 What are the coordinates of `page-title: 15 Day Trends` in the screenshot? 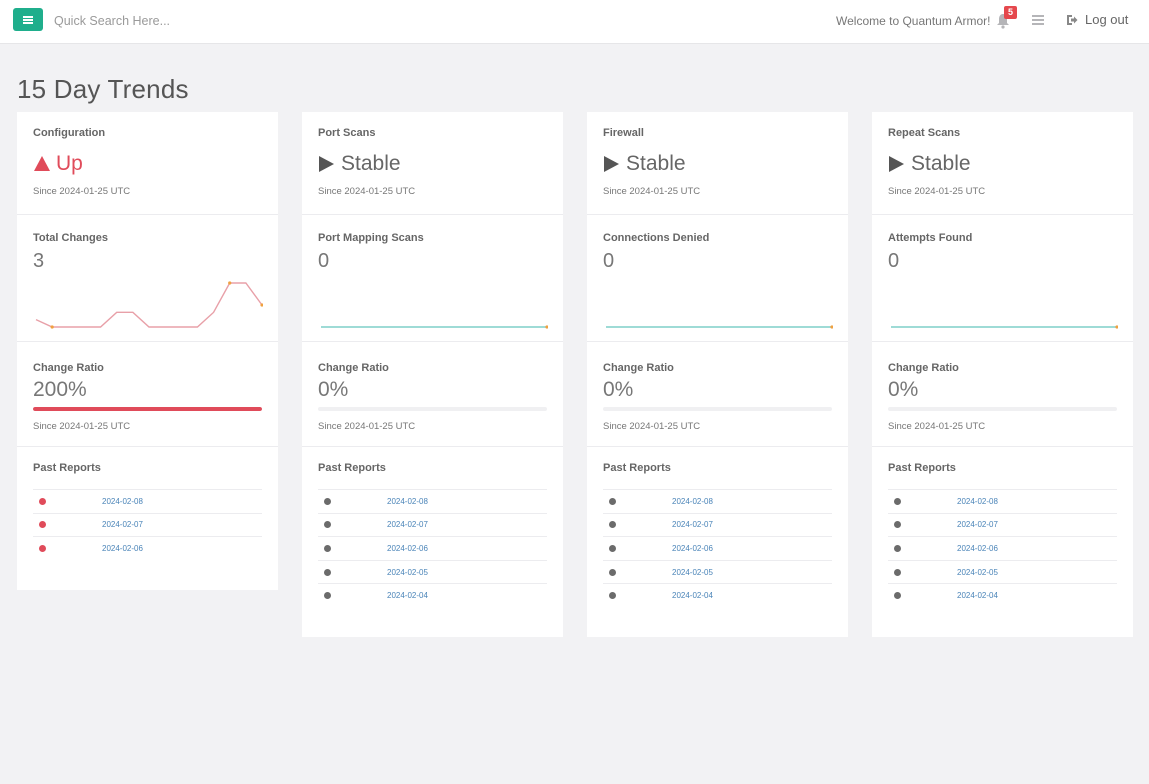 It's located at (103, 89).